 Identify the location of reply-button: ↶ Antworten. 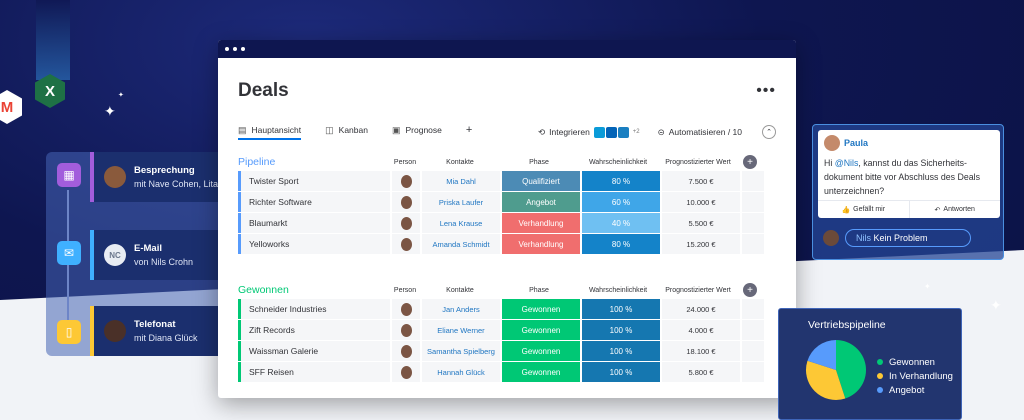
(954, 209).